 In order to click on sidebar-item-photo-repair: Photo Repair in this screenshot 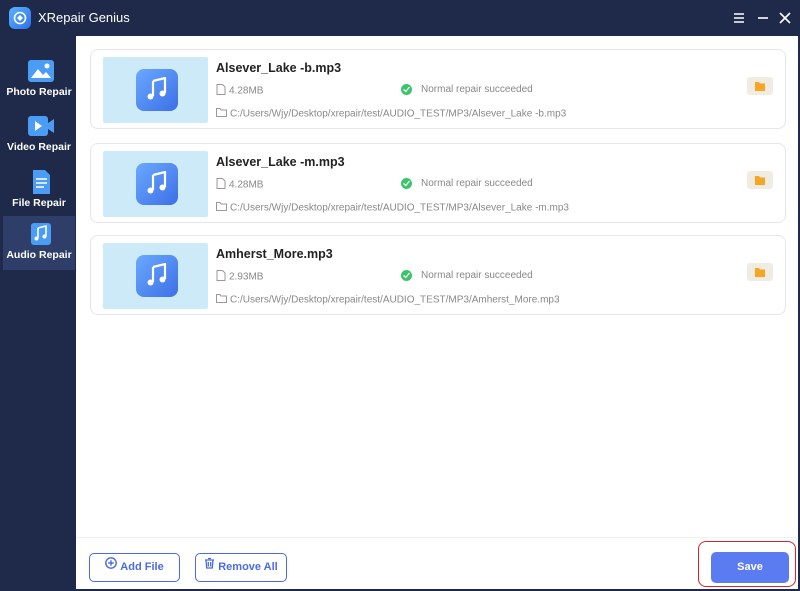, I will do `click(39, 80)`.